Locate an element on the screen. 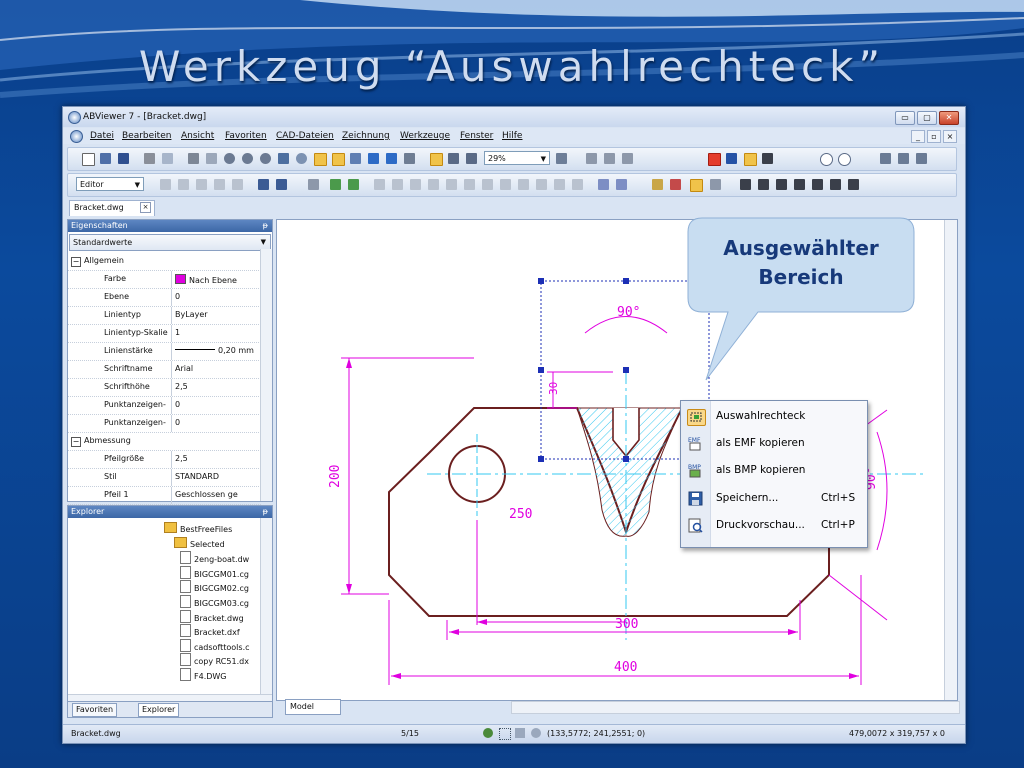 This screenshot has width=1024, height=768. property-category: − Abmessung is located at coordinates (164, 442).